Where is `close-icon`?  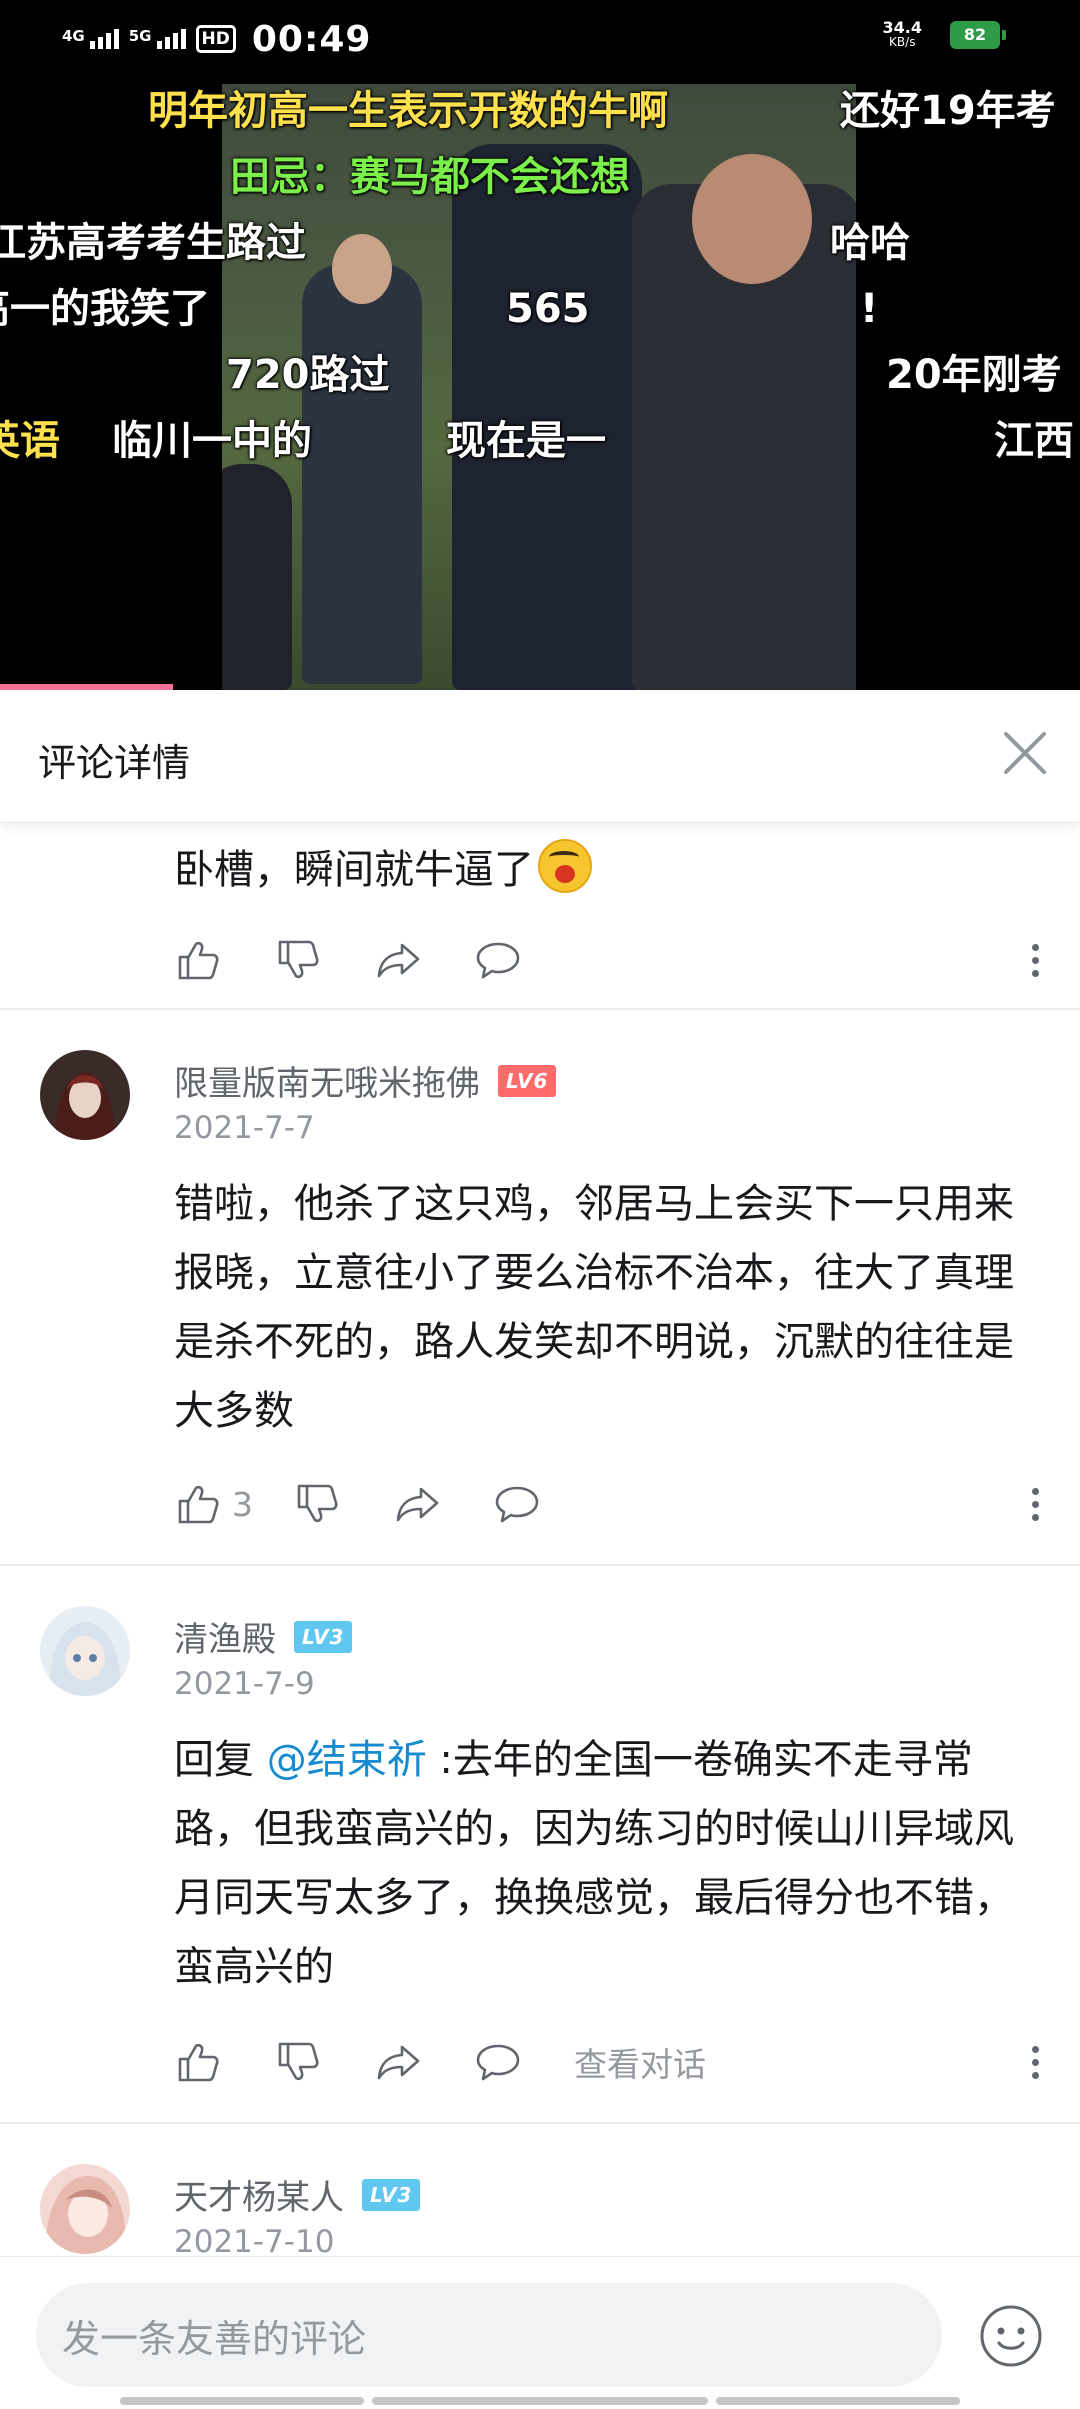 close-icon is located at coordinates (1025, 753).